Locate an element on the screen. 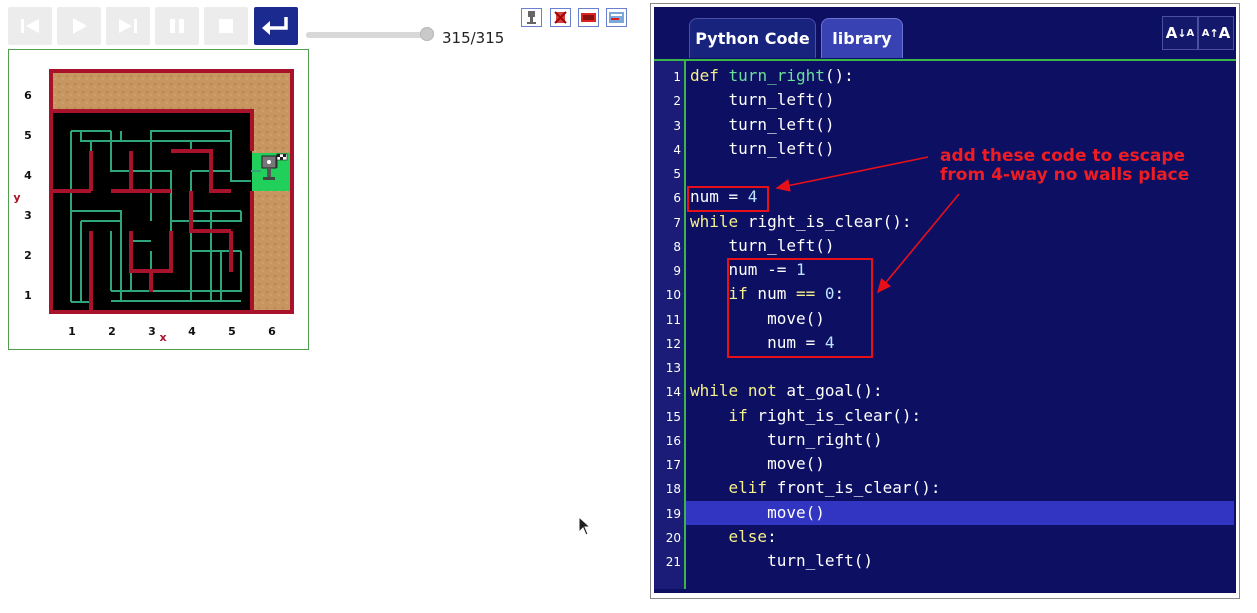  world-canvas: 1 2 3 4 5 6 1 2 3 4 5 6 x y is located at coordinates (153, 206).